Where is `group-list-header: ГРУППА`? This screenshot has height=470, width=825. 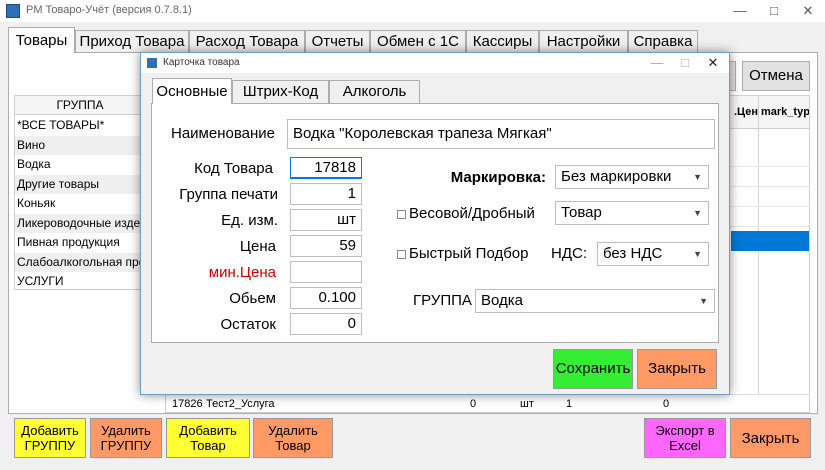
group-list-header: ГРУППА is located at coordinates (79, 105).